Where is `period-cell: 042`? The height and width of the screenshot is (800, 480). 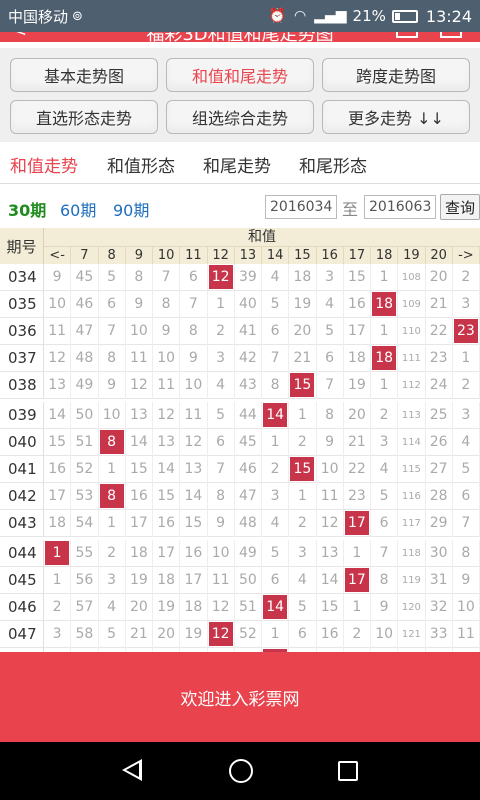
period-cell: 042 is located at coordinates (22, 496).